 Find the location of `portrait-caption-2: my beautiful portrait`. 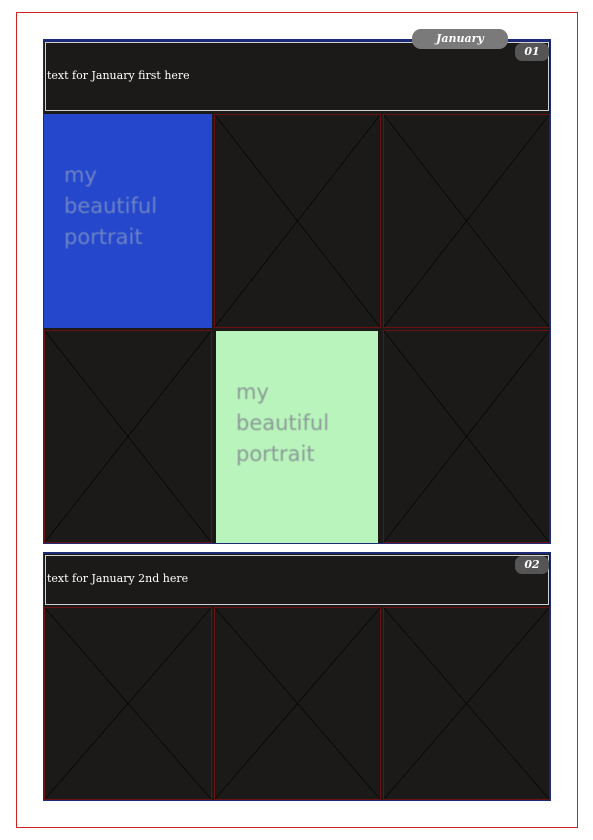

portrait-caption-2: my beautiful portrait is located at coordinates (282, 423).